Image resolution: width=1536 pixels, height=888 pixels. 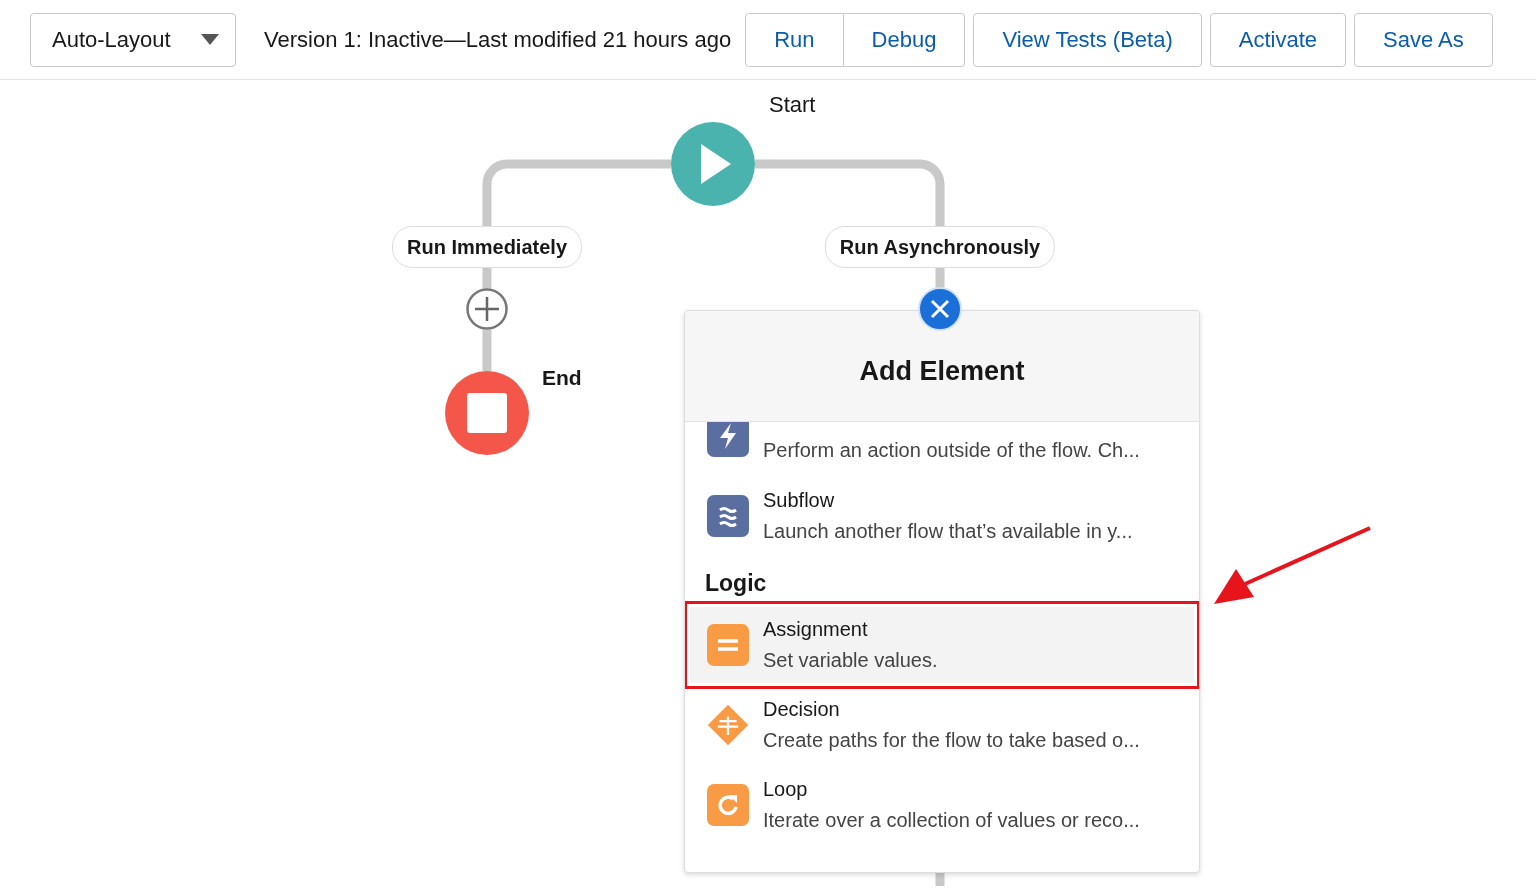 What do you see at coordinates (786, 789) in the screenshot?
I see `option-title: Loop` at bounding box center [786, 789].